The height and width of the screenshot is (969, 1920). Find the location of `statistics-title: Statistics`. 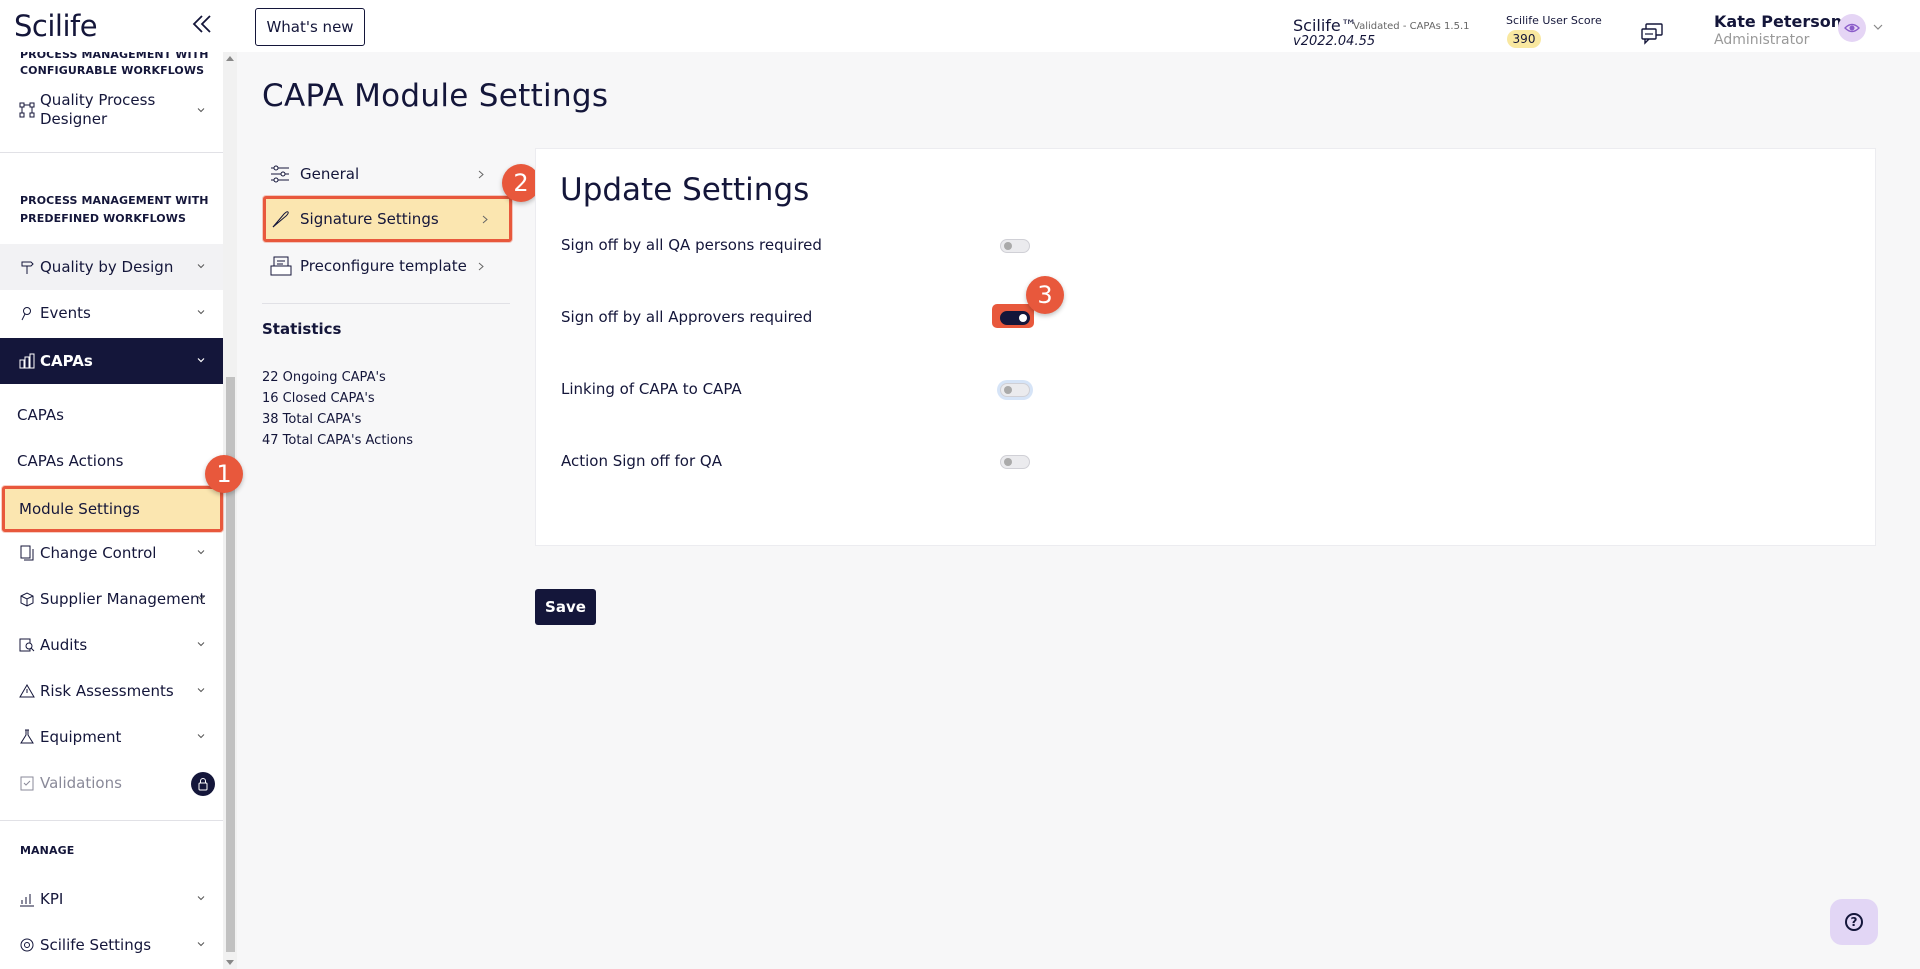

statistics-title: Statistics is located at coordinates (302, 329).